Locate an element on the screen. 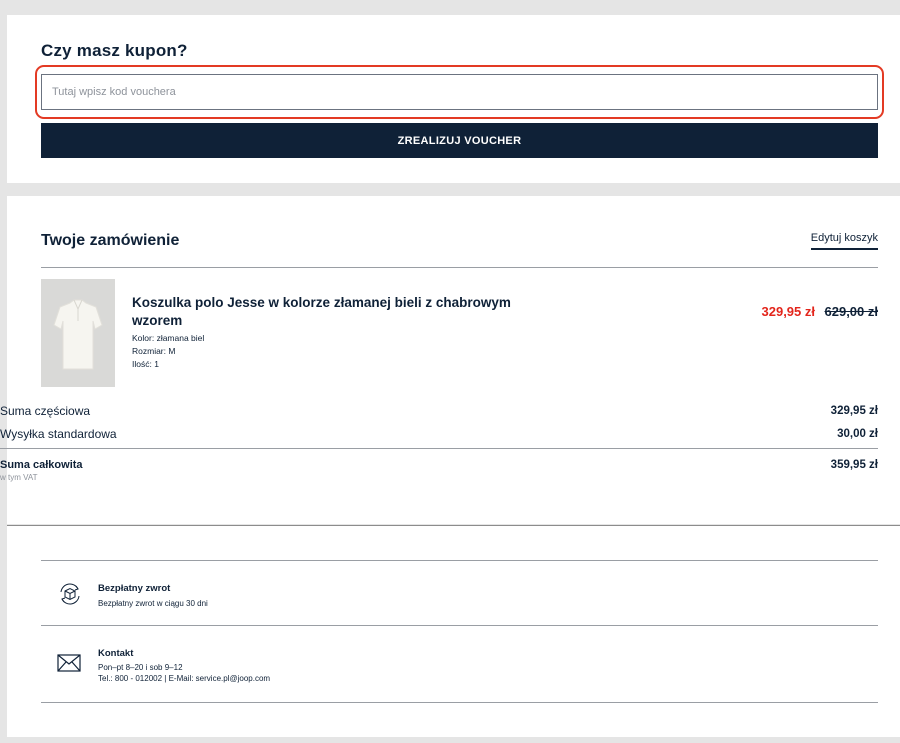 The width and height of the screenshot is (900, 743). voucher-code-input is located at coordinates (459, 92).